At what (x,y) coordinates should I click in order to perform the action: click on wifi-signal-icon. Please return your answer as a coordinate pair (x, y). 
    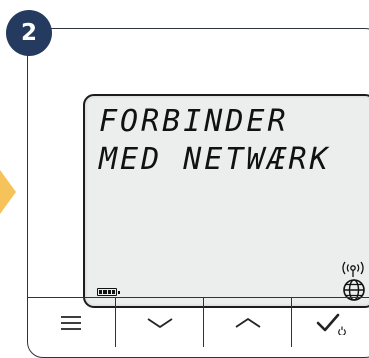
    Looking at the image, I should click on (353, 269).